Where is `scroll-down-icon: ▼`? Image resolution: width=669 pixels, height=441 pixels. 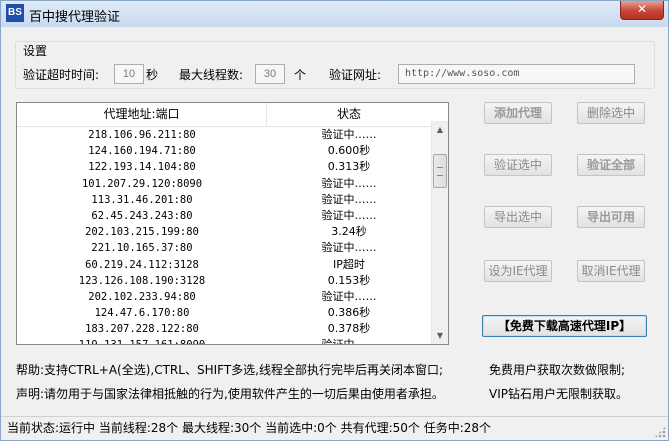
scroll-down-icon: ▼ is located at coordinates (440, 335).